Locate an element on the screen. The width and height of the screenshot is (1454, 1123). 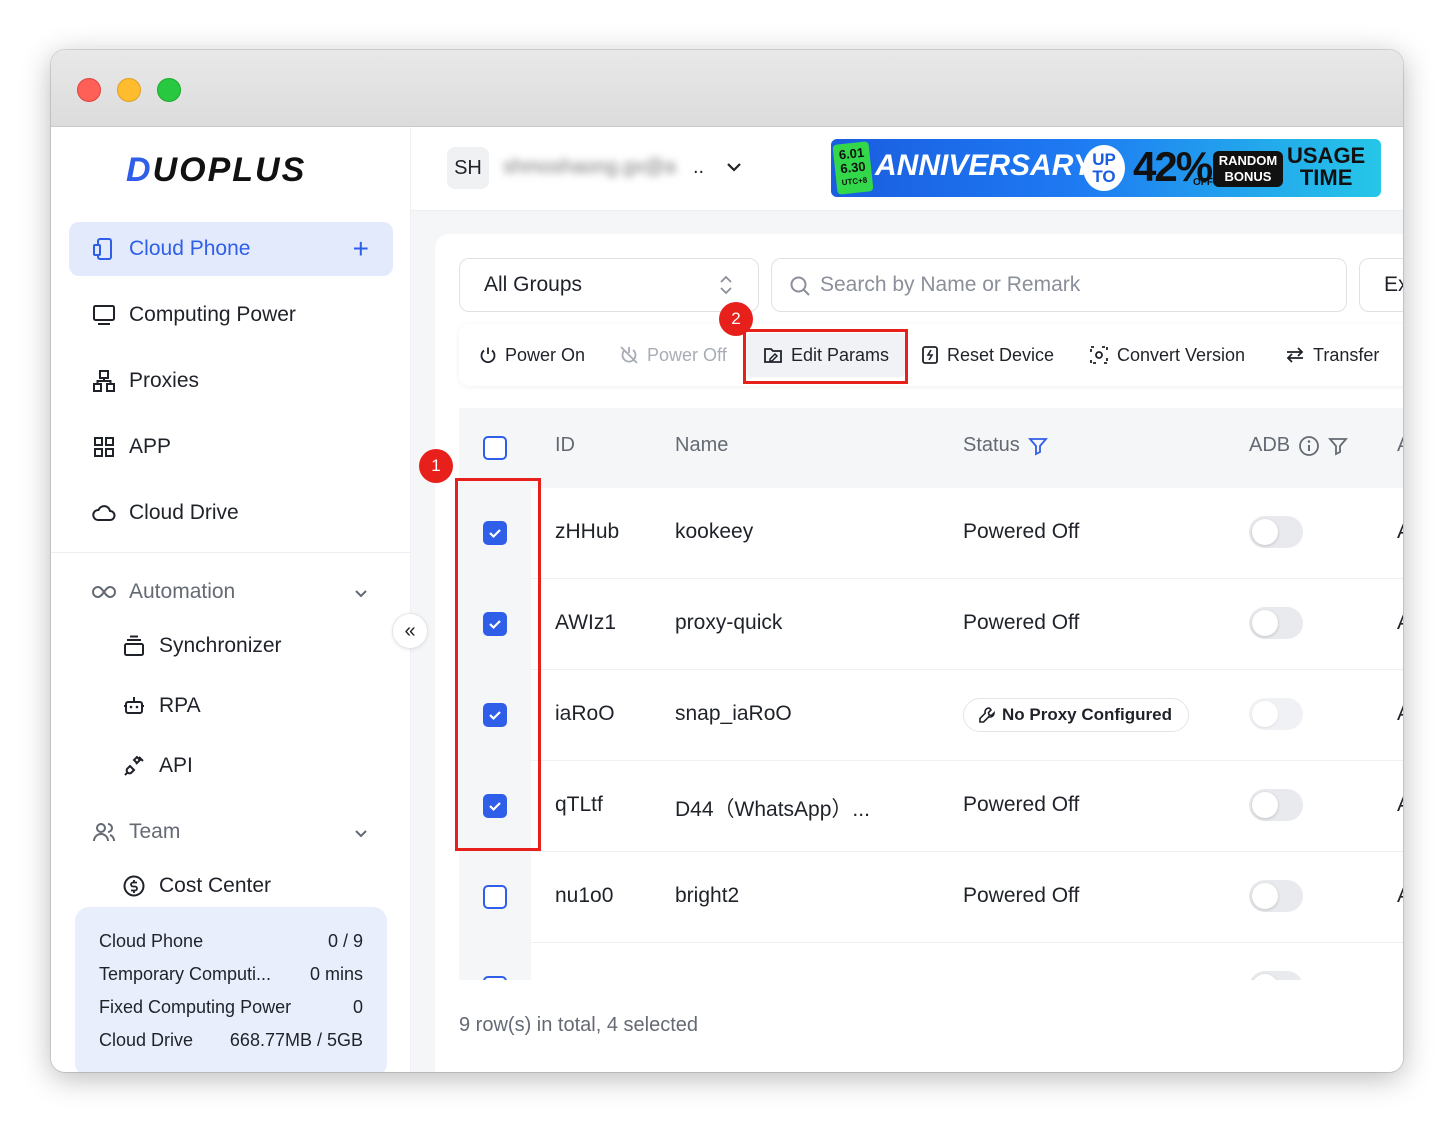
window-titlebar is located at coordinates (727, 88).